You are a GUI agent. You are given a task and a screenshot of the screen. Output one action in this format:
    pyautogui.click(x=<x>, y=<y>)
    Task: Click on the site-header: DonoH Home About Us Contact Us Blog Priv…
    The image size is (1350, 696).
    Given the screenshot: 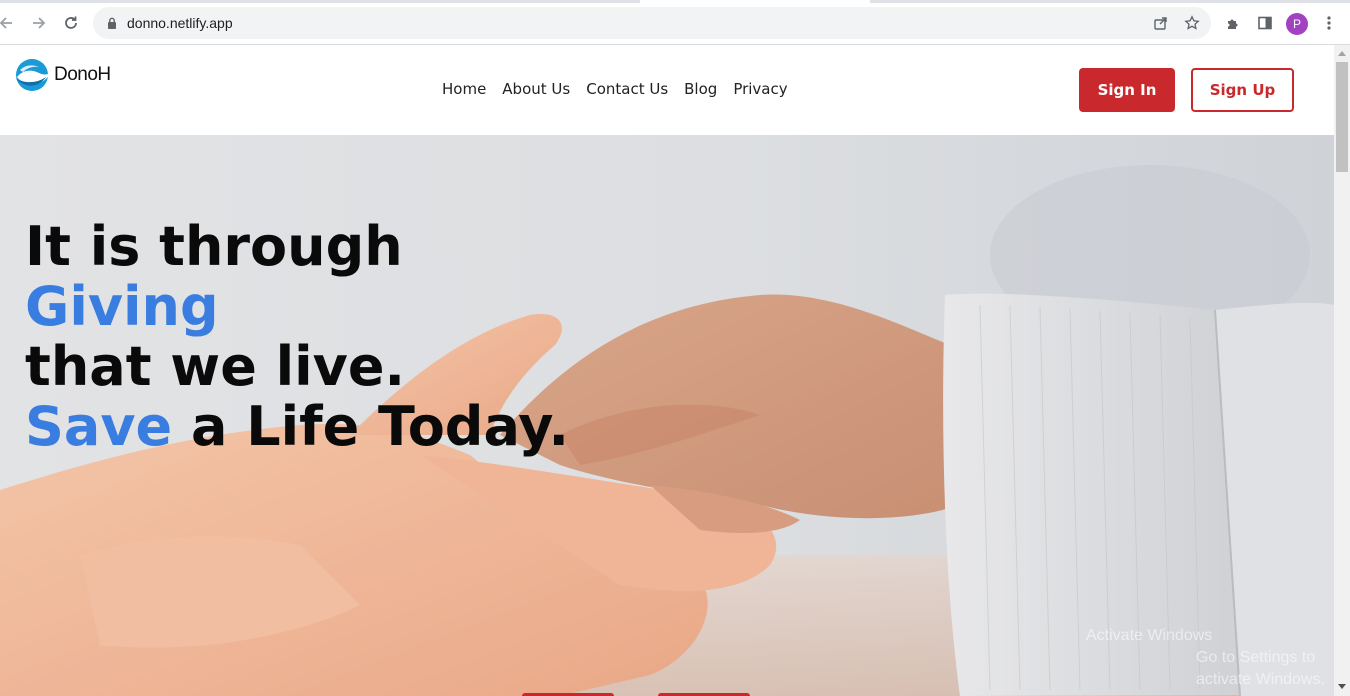 What is the action you would take?
    pyautogui.click(x=667, y=90)
    